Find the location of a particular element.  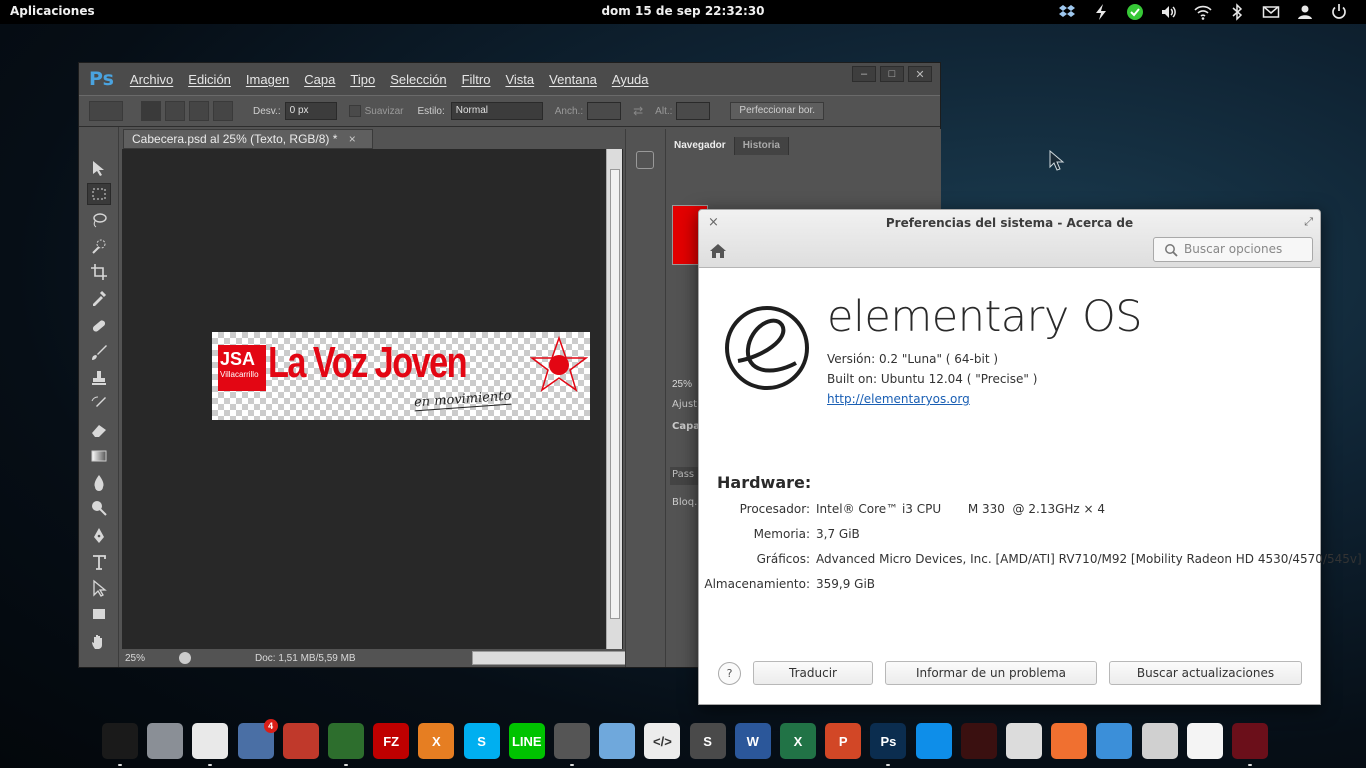

tab-navegador: Navegador is located at coordinates (700, 146).